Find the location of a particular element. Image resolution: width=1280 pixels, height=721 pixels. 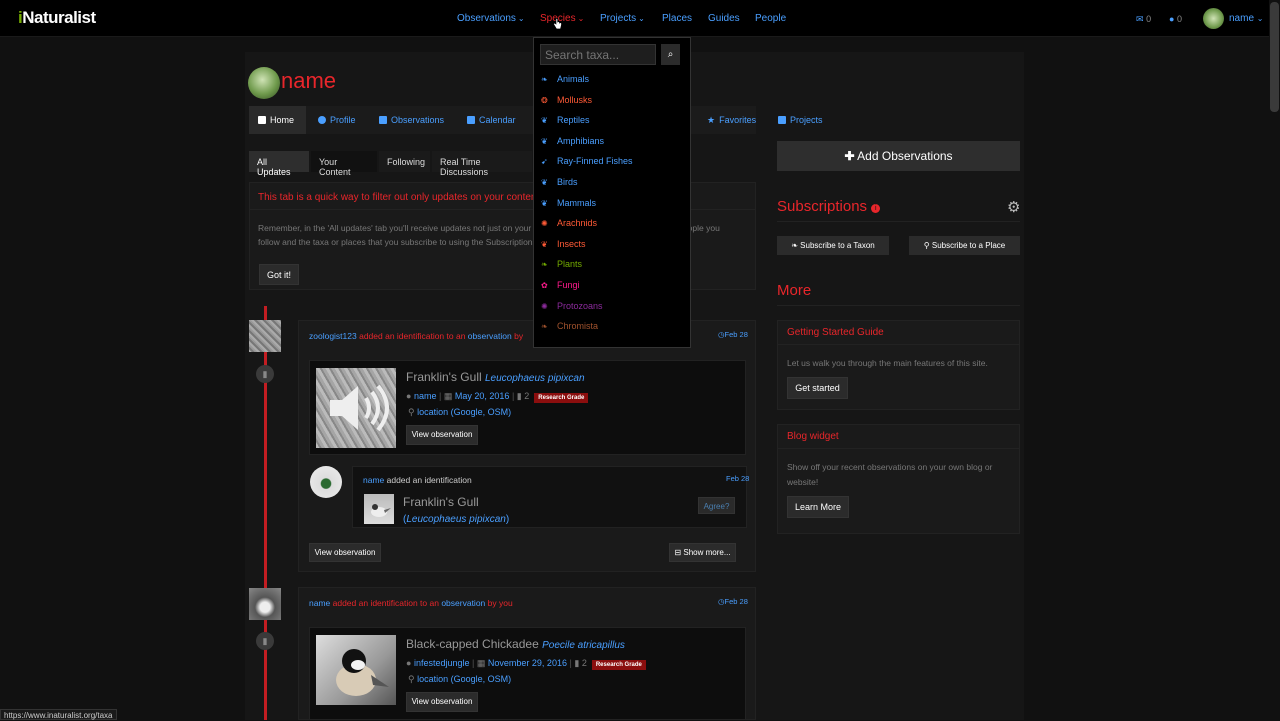

taxon-item-plants: ❧ Plants is located at coordinates (611, 267).